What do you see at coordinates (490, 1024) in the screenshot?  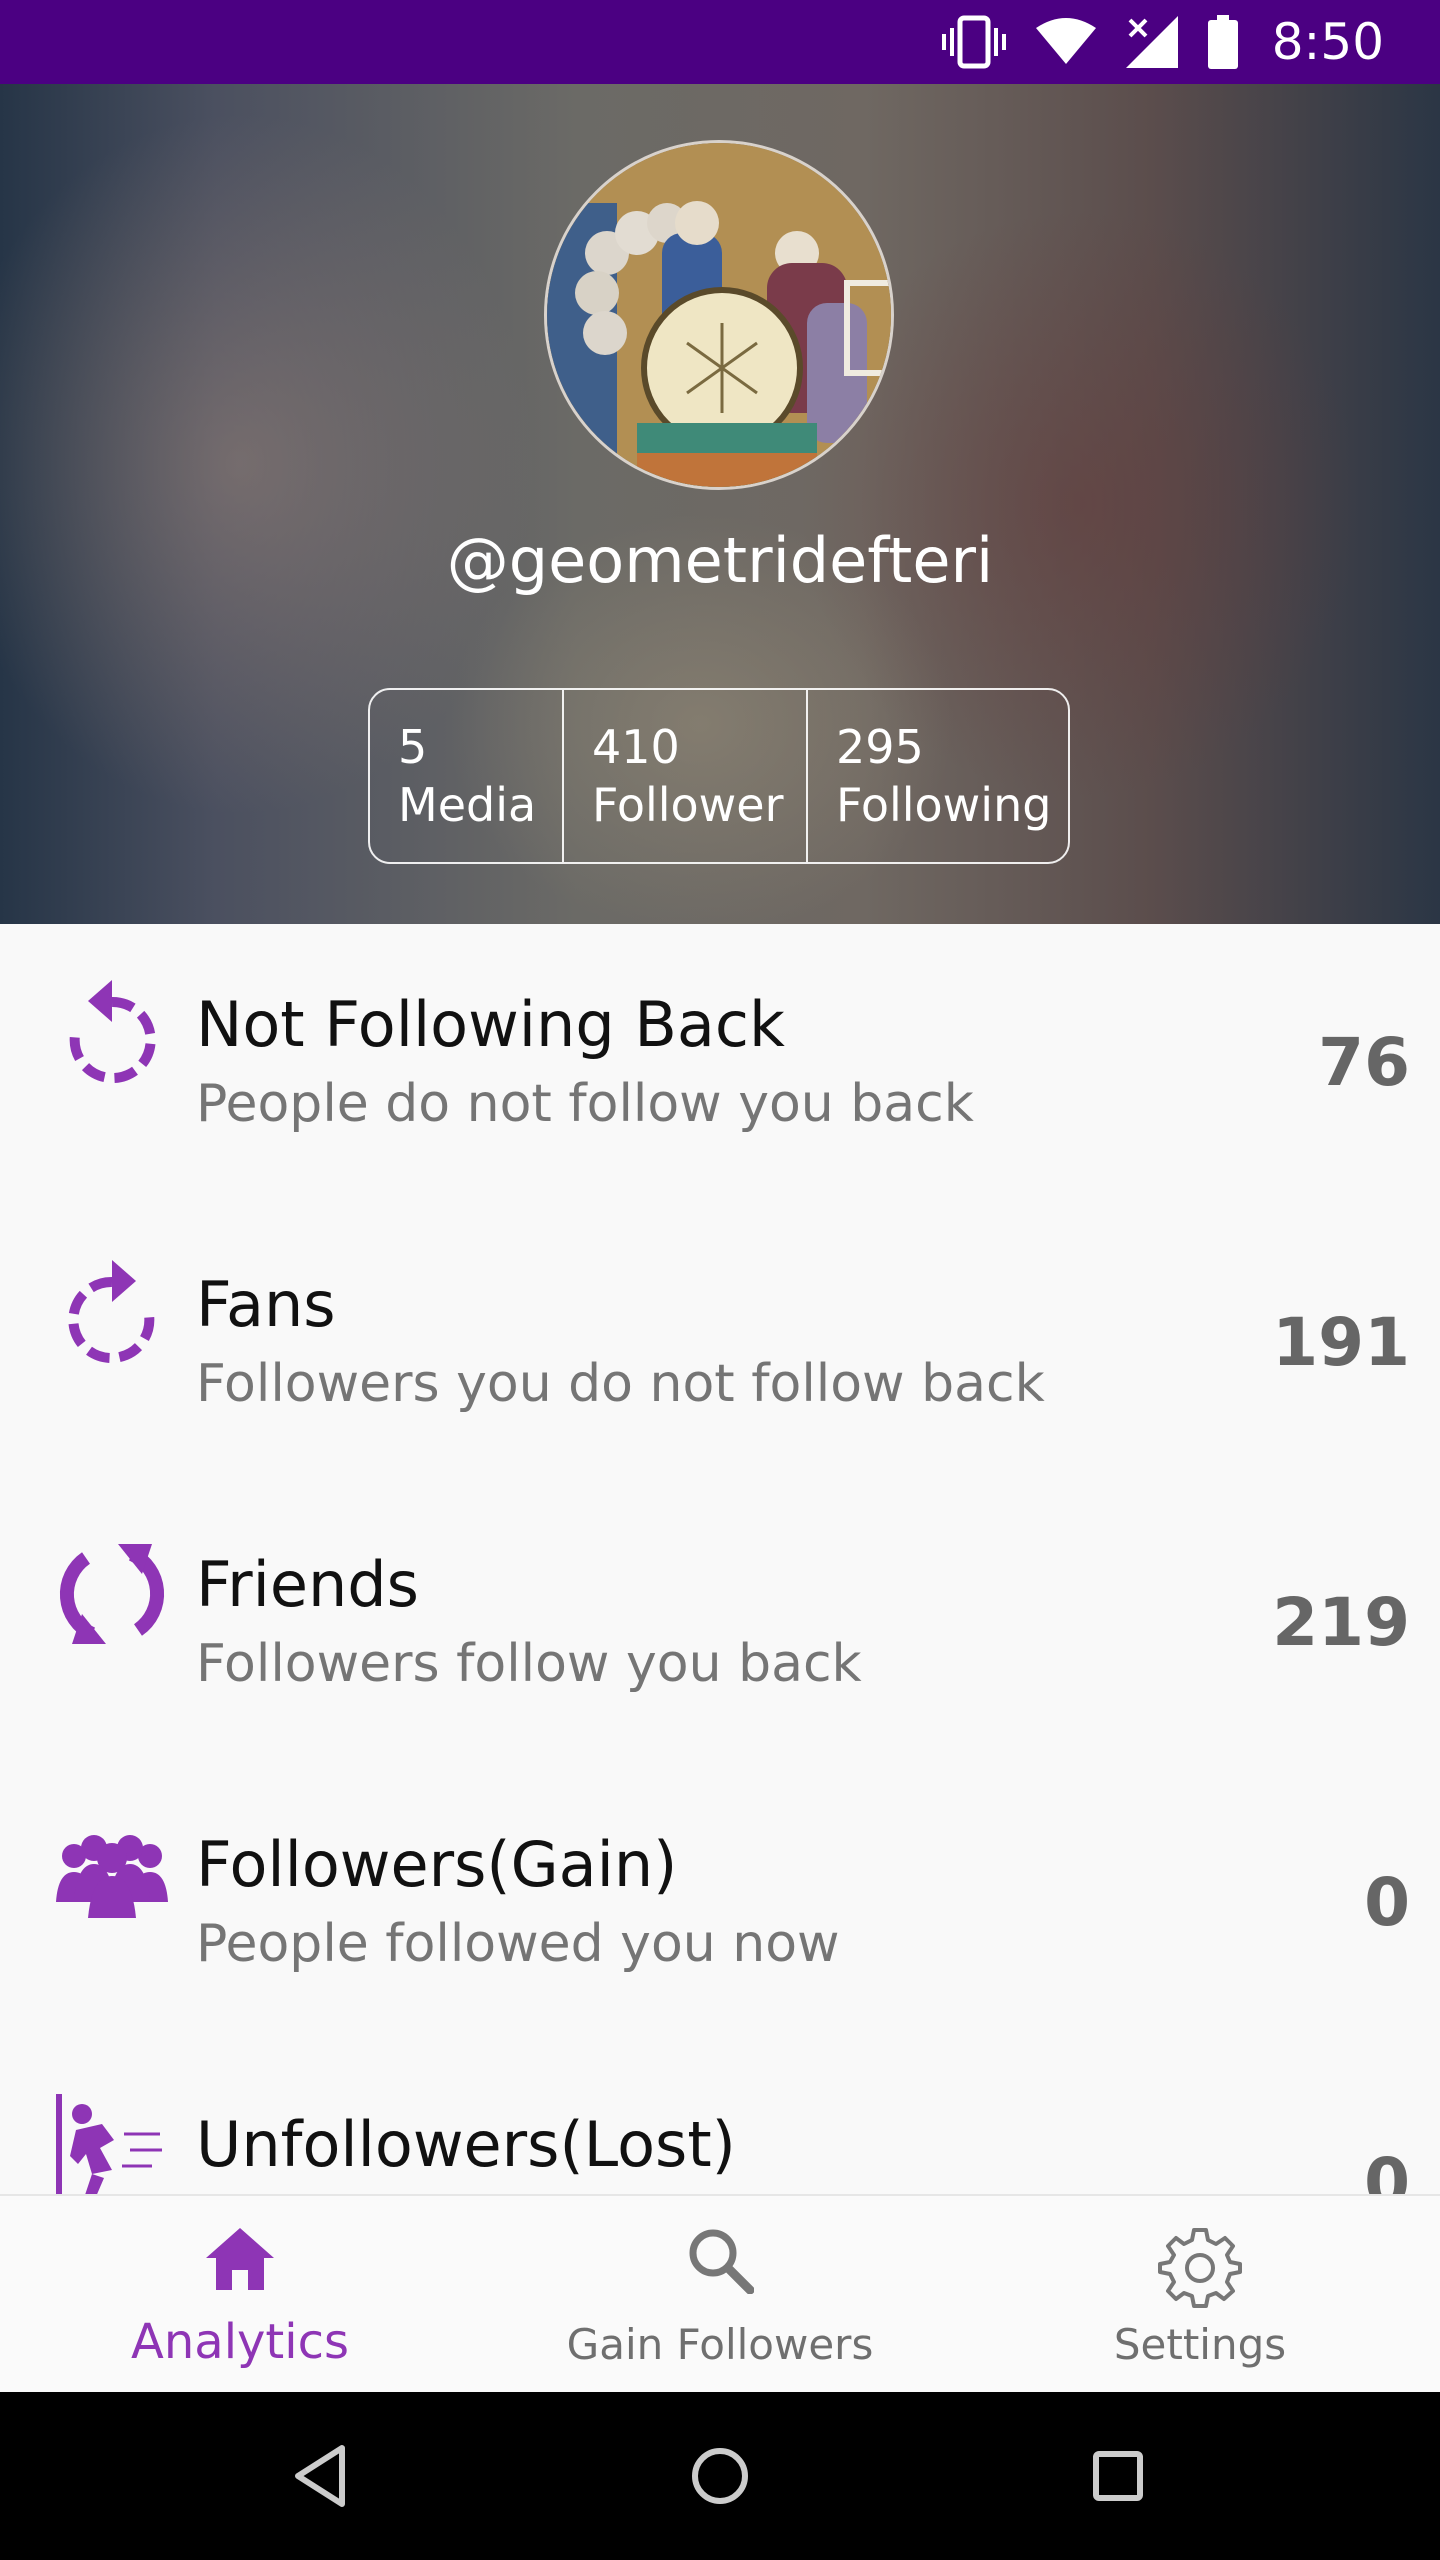 I see `list-item-title: Not Following Back` at bounding box center [490, 1024].